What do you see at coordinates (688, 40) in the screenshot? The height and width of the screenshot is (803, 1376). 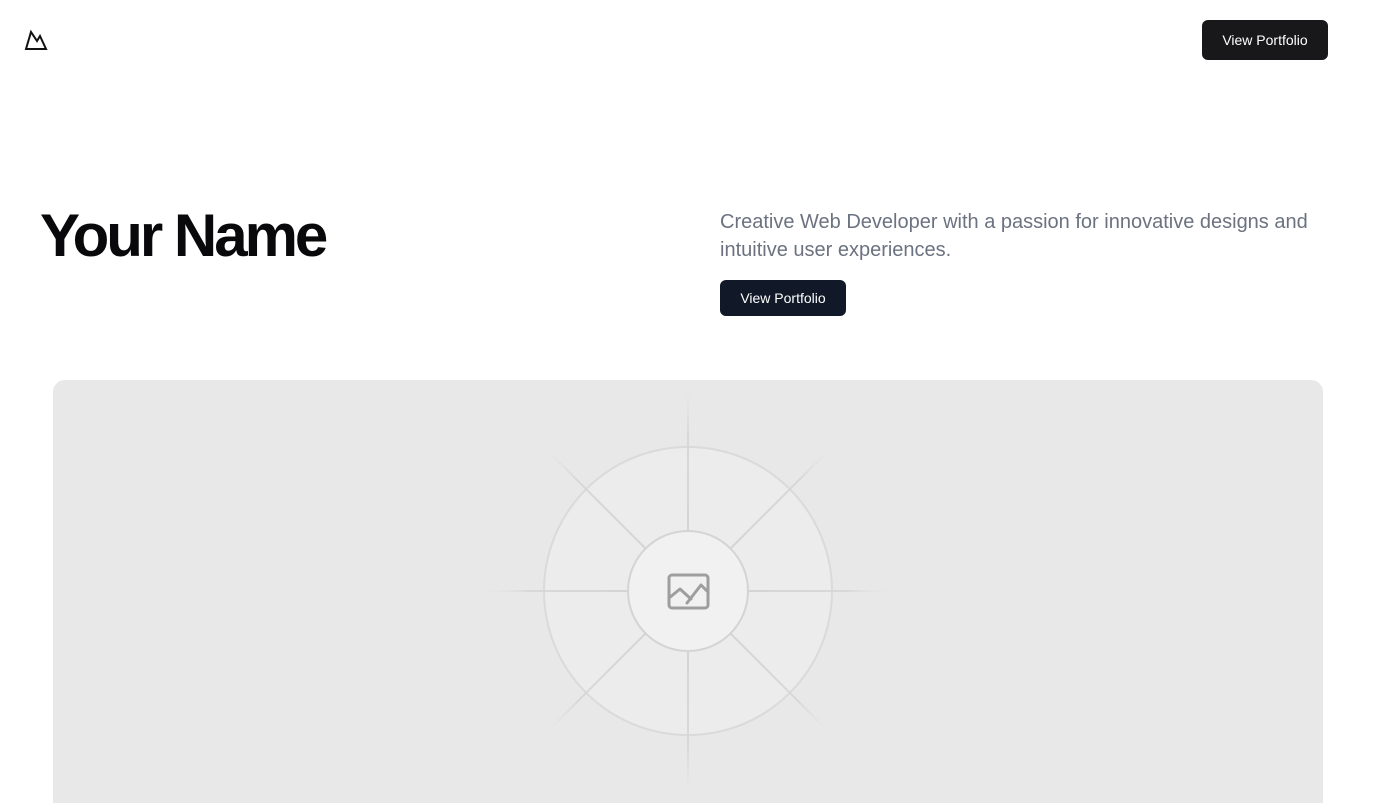 I see `site-header: View Portfolio` at bounding box center [688, 40].